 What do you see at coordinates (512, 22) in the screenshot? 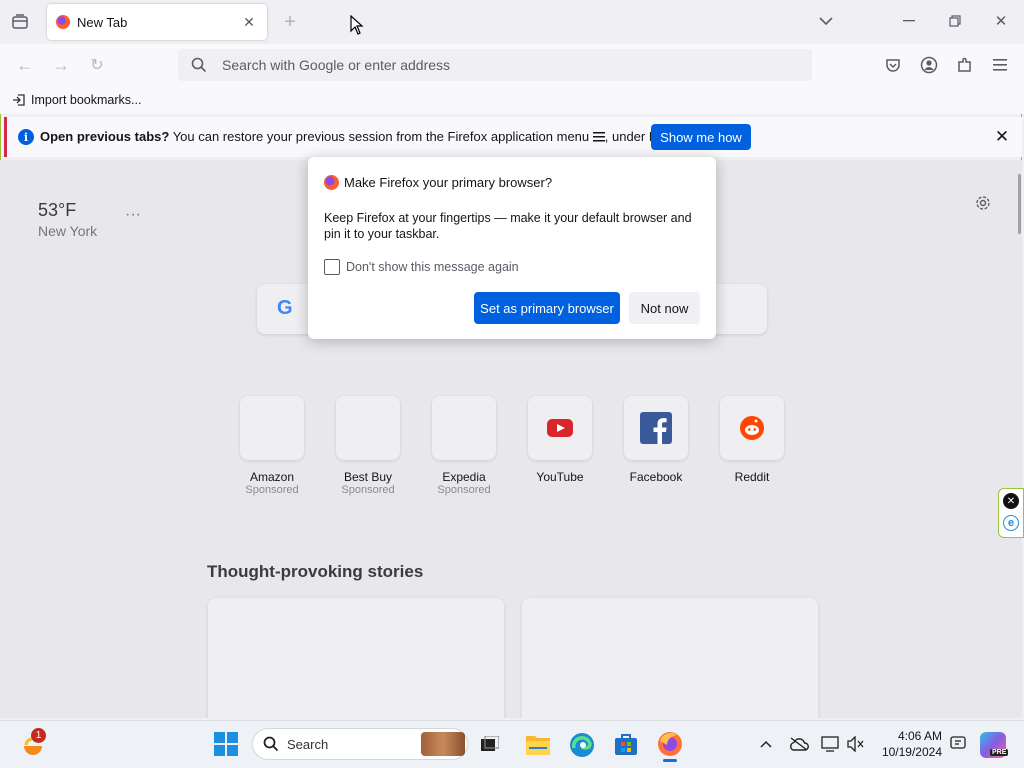
I see `tab-strip: New Tab ✕ + ✕` at bounding box center [512, 22].